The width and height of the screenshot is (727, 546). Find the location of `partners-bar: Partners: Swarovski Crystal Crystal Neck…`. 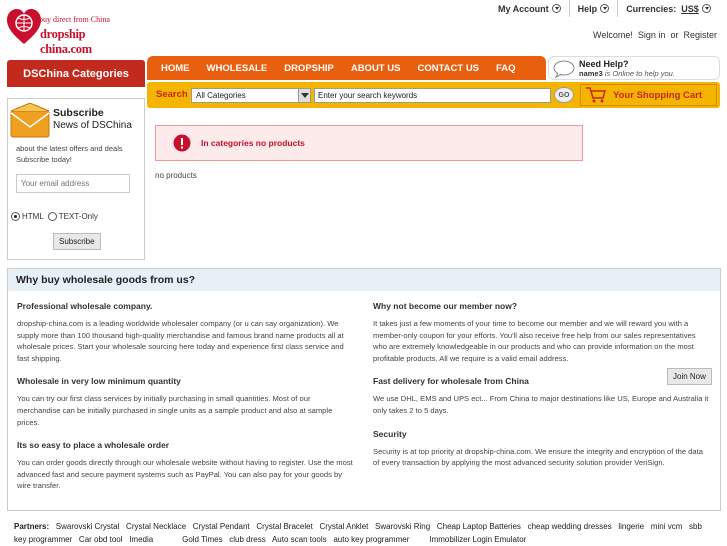

partners-bar: Partners: Swarovski Crystal Crystal Neck… is located at coordinates (364, 533).